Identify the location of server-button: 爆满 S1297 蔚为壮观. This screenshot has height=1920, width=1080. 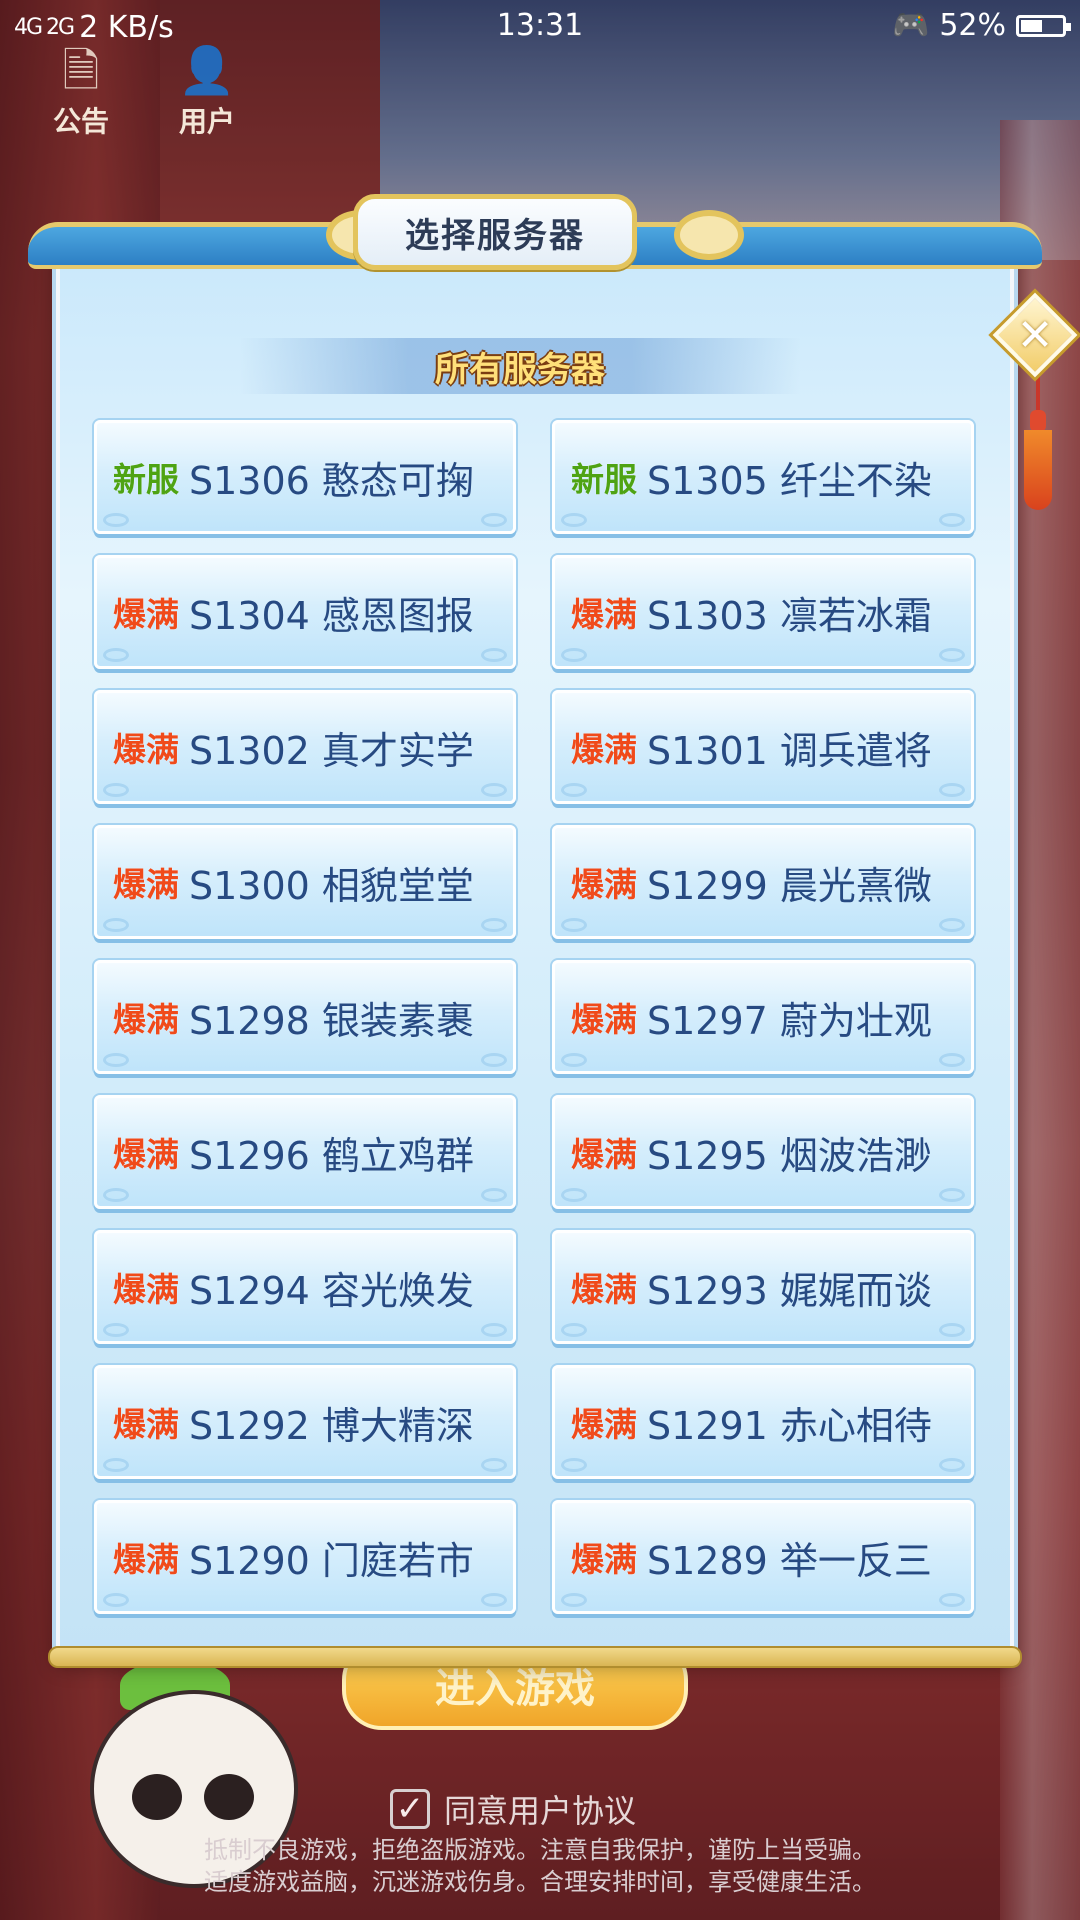
(763, 1017).